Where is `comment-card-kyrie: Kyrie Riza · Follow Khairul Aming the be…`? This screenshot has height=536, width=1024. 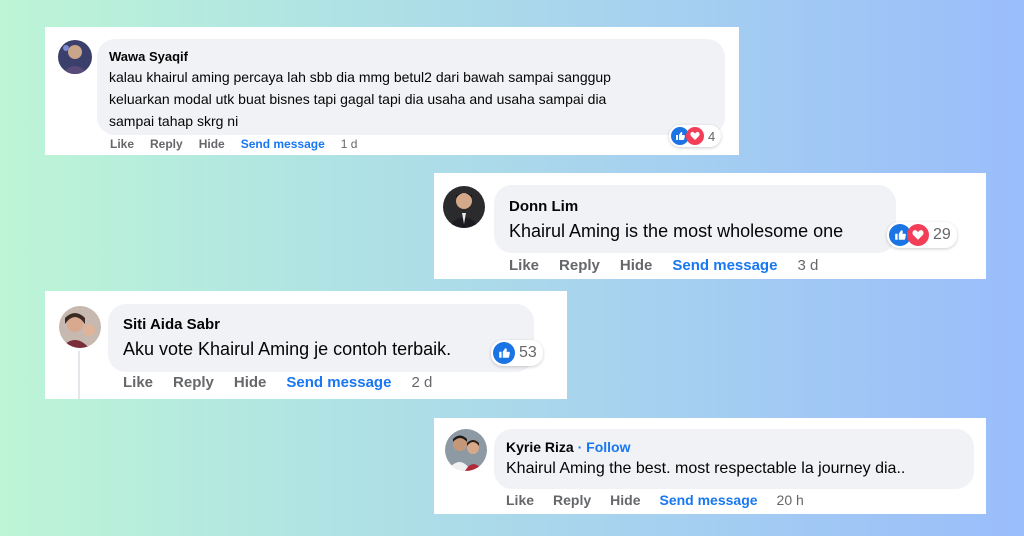
comment-card-kyrie: Kyrie Riza · Follow Khairul Aming the be… is located at coordinates (710, 466).